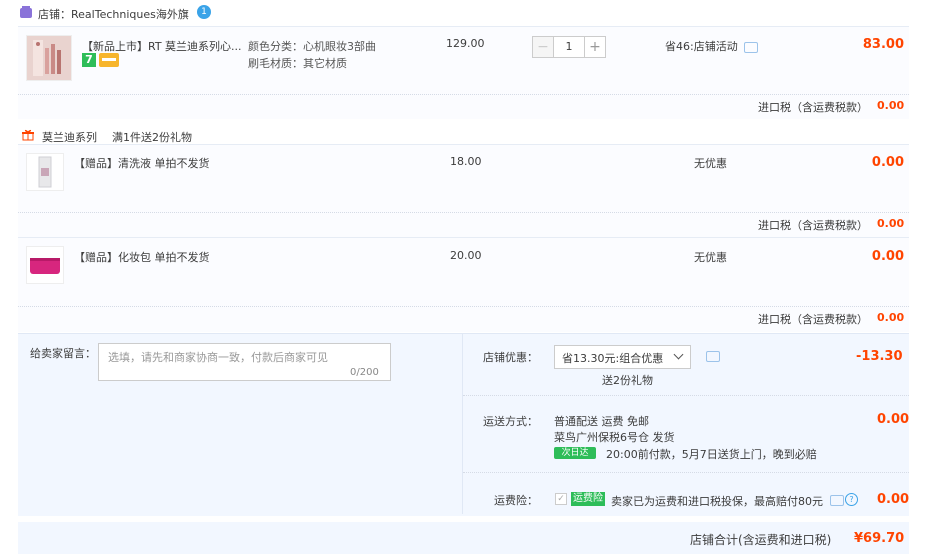 The image size is (925, 558). What do you see at coordinates (89, 60) in the screenshot?
I see `seven-day-return-icon: 7` at bounding box center [89, 60].